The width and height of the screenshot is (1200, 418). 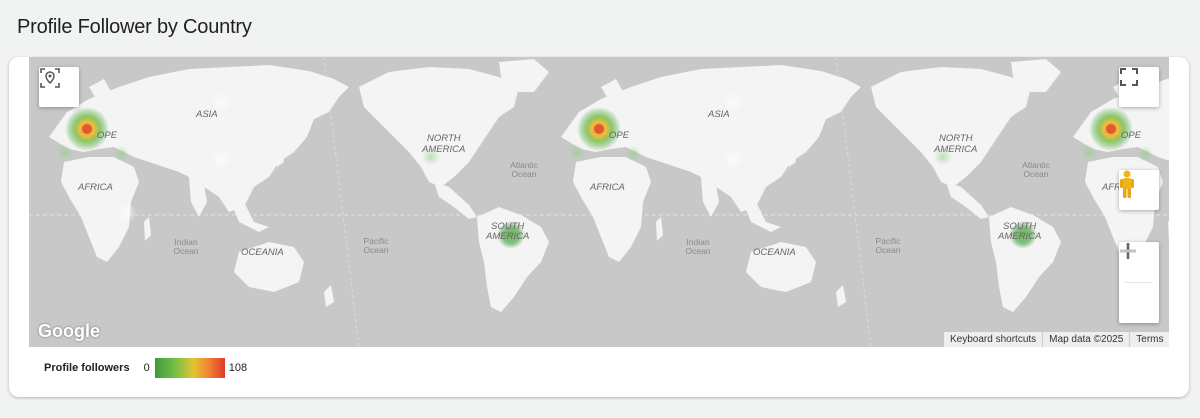 What do you see at coordinates (107, 135) in the screenshot?
I see `label-europe: OPE` at bounding box center [107, 135].